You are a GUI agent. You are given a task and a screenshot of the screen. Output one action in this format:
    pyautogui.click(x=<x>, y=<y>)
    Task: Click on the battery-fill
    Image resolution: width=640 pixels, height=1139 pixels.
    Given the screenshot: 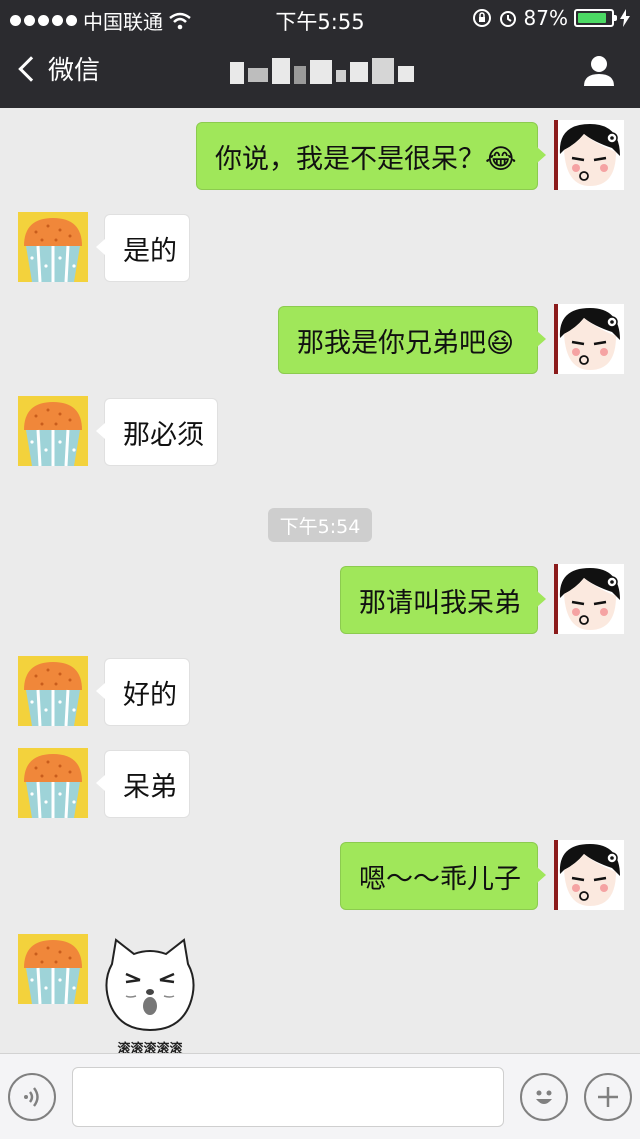 What is the action you would take?
    pyautogui.click(x=592, y=18)
    